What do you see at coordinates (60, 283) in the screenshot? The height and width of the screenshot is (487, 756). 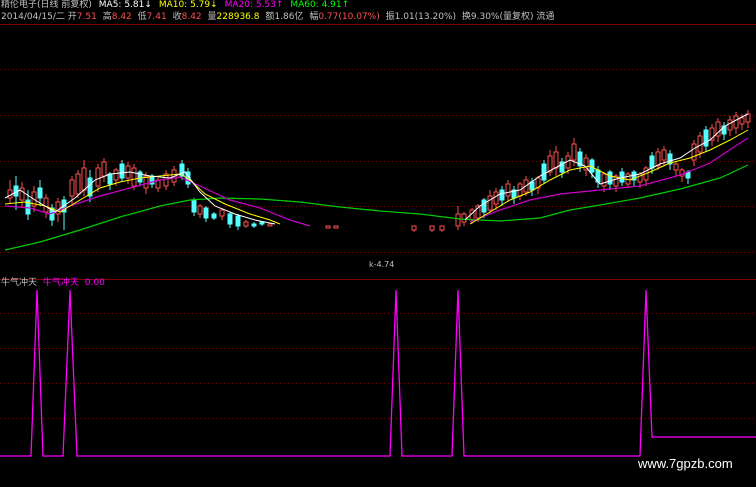 I see `indicator-series-name: 牛气冲天` at bounding box center [60, 283].